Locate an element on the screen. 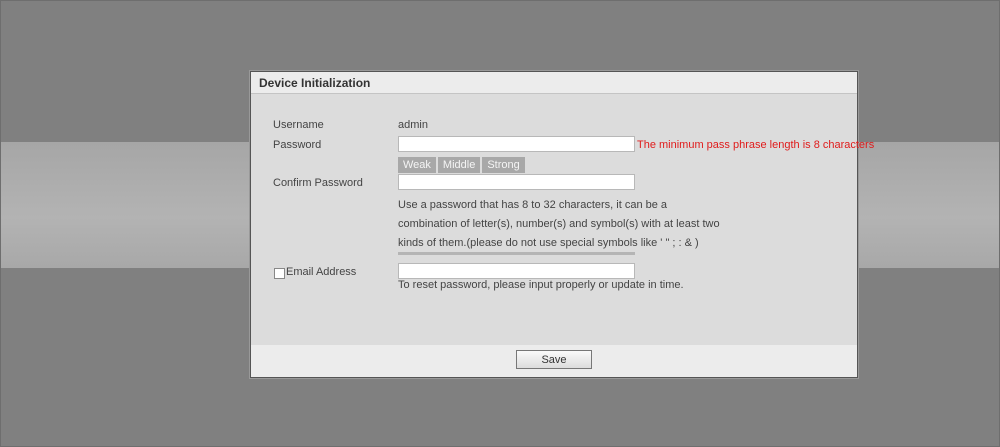  section-divider is located at coordinates (516, 253).